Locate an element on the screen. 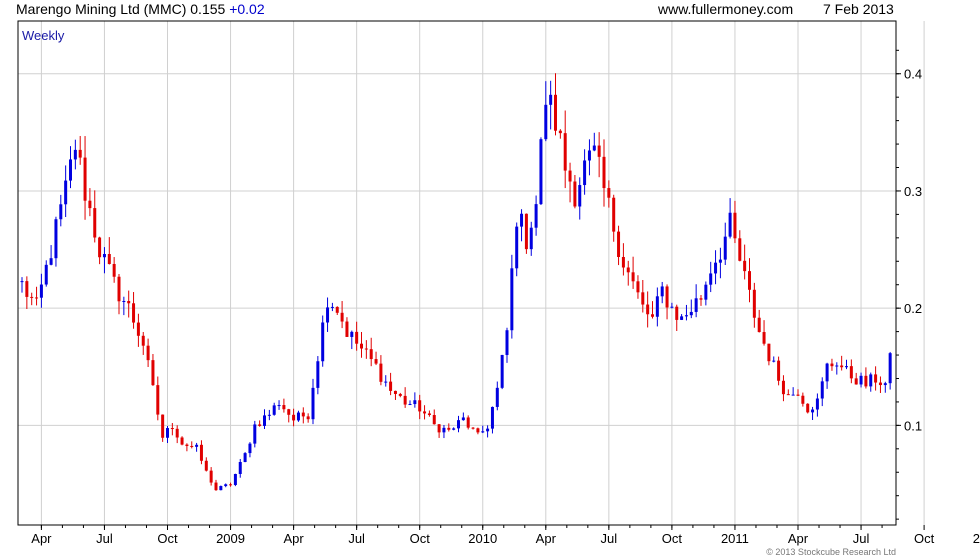 Image resolution: width=980 pixels, height=560 pixels. copyright-credit: © 2013 Stockcube Research Ltd is located at coordinates (831, 552).